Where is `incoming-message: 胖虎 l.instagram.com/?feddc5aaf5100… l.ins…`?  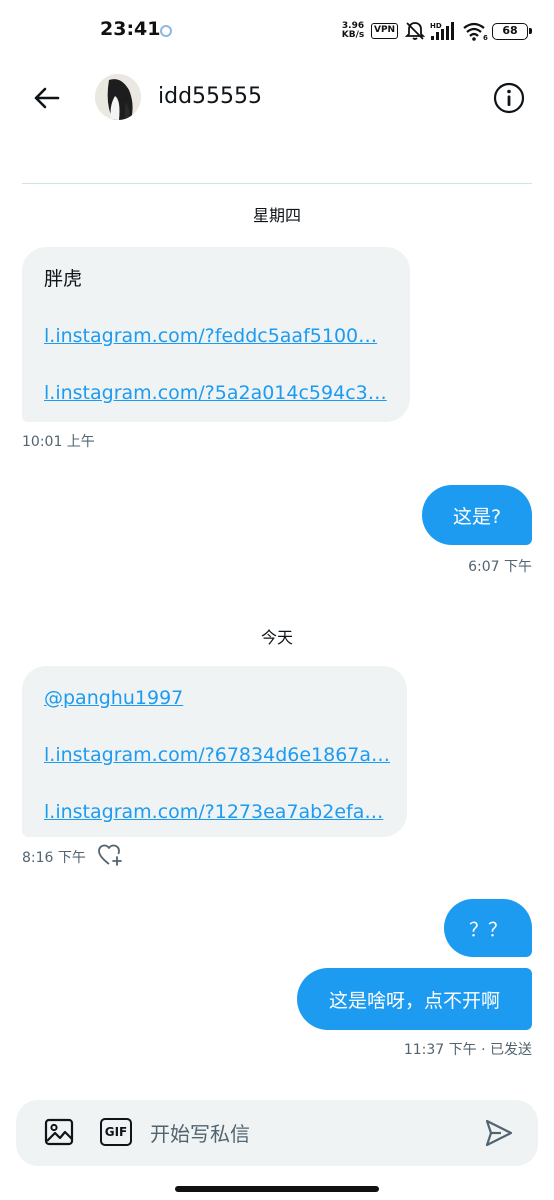
incoming-message: 胖虎 l.instagram.com/?feddc5aaf5100… l.ins… is located at coordinates (216, 334).